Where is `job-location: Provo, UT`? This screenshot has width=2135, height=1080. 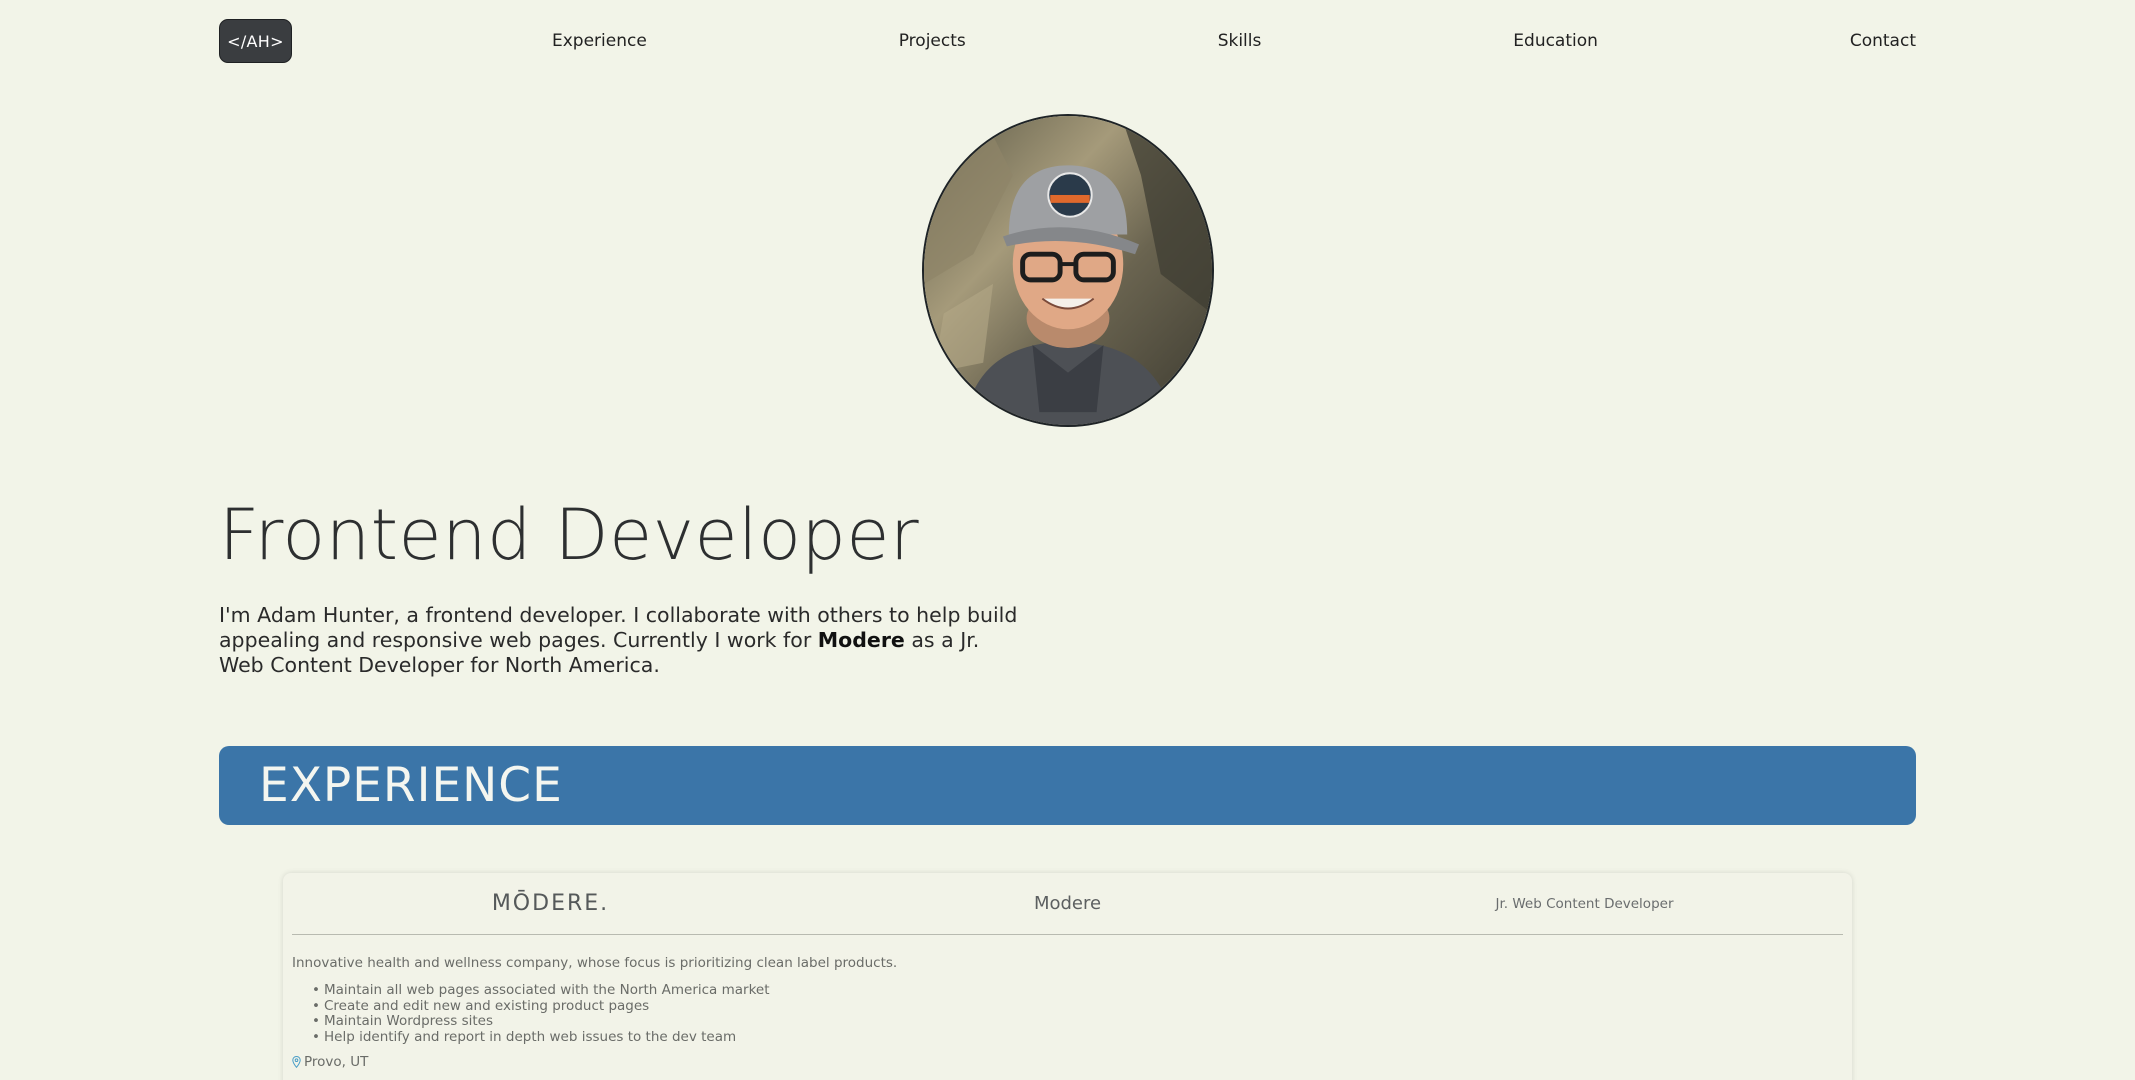
job-location: Provo, UT is located at coordinates (1067, 1062).